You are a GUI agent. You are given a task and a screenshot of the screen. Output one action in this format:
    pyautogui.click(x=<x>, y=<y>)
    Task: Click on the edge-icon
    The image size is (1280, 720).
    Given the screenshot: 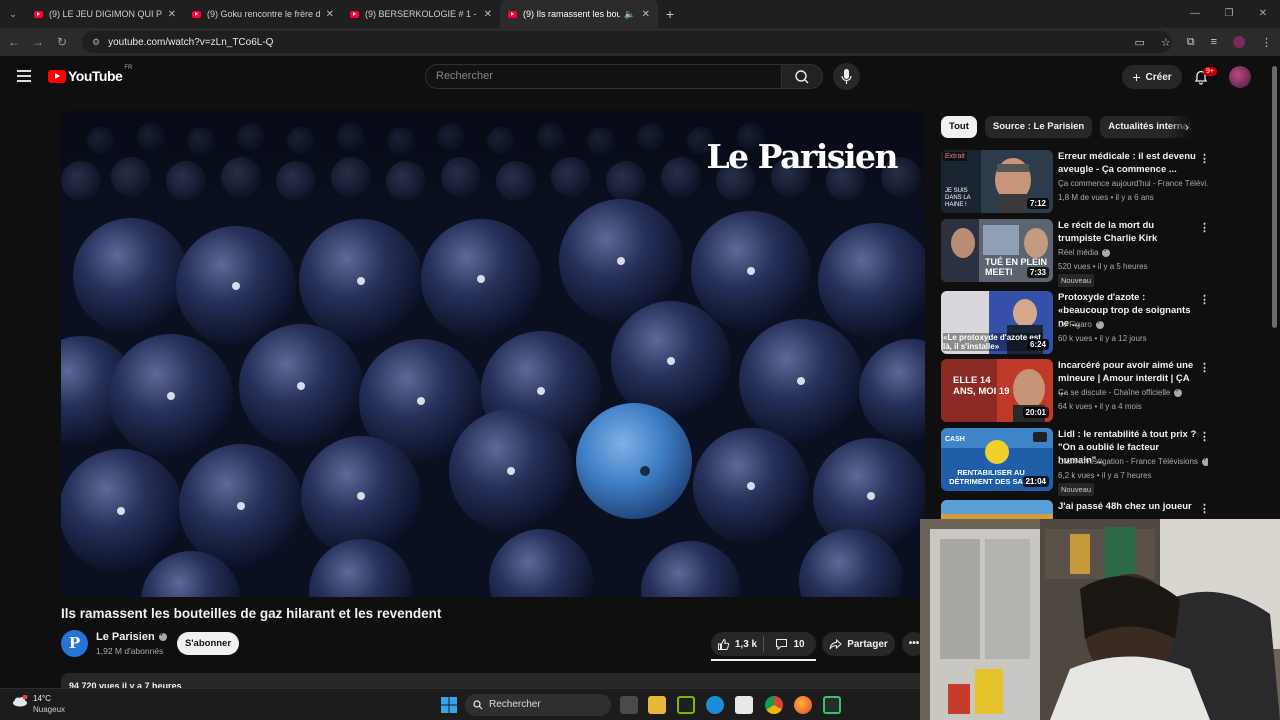 What is the action you would take?
    pyautogui.click(x=715, y=705)
    